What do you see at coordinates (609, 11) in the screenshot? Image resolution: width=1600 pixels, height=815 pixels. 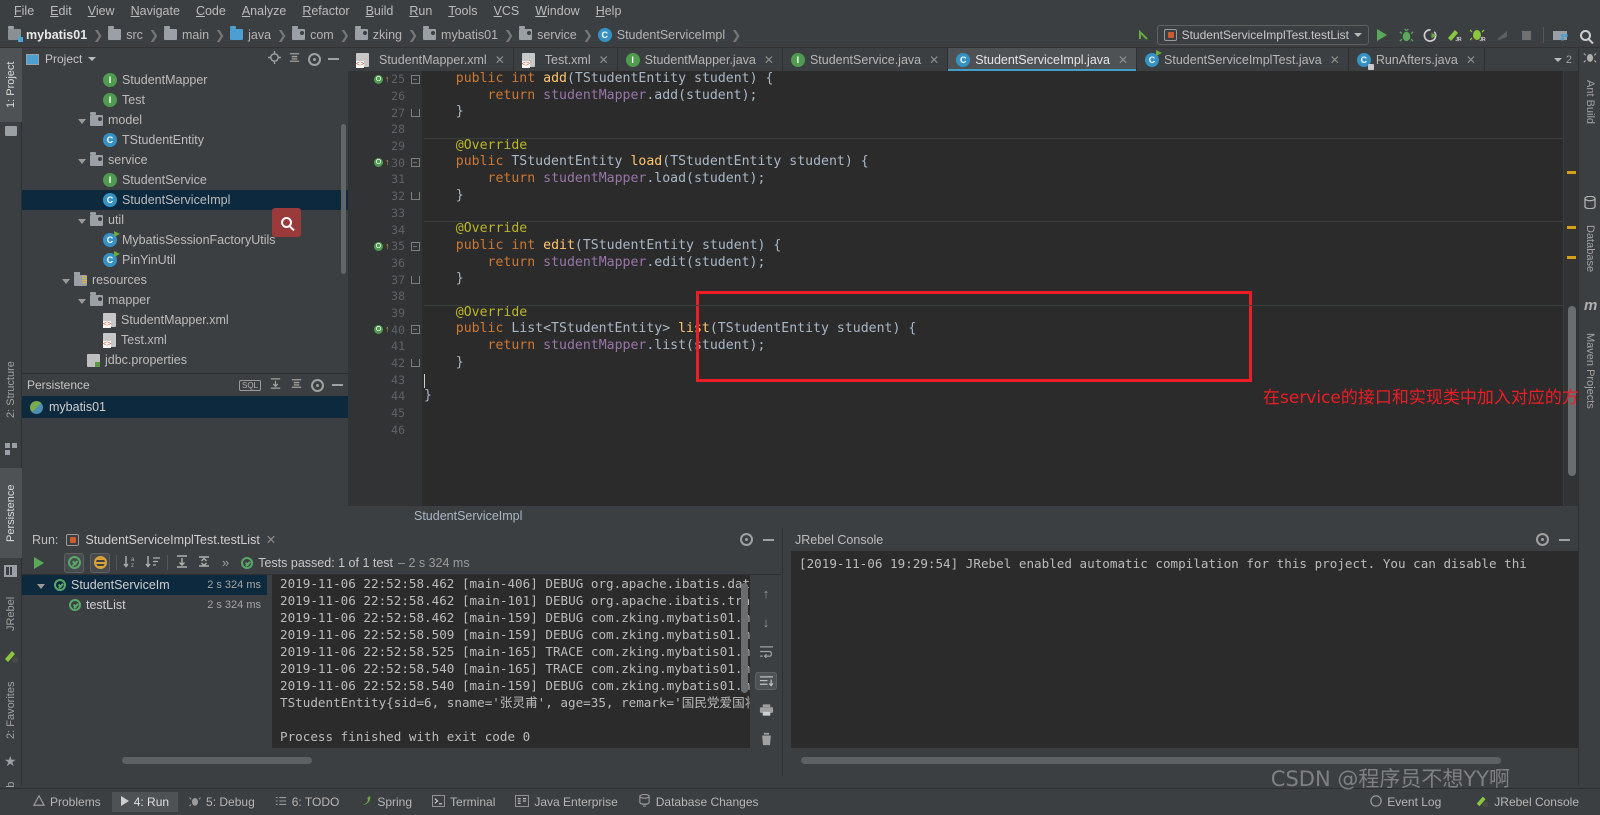 I see `menu-item-help: Help` at bounding box center [609, 11].